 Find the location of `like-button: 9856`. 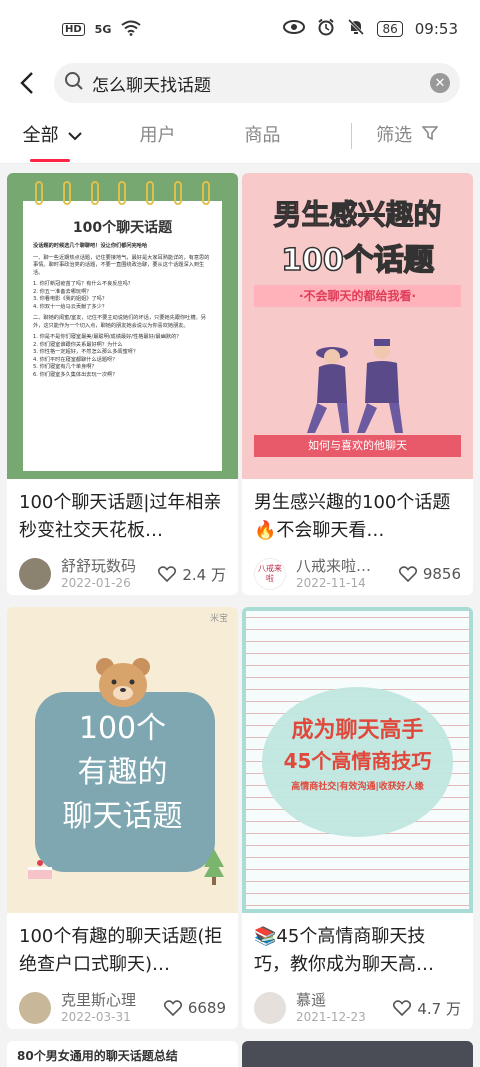

like-button: 9856 is located at coordinates (429, 574).